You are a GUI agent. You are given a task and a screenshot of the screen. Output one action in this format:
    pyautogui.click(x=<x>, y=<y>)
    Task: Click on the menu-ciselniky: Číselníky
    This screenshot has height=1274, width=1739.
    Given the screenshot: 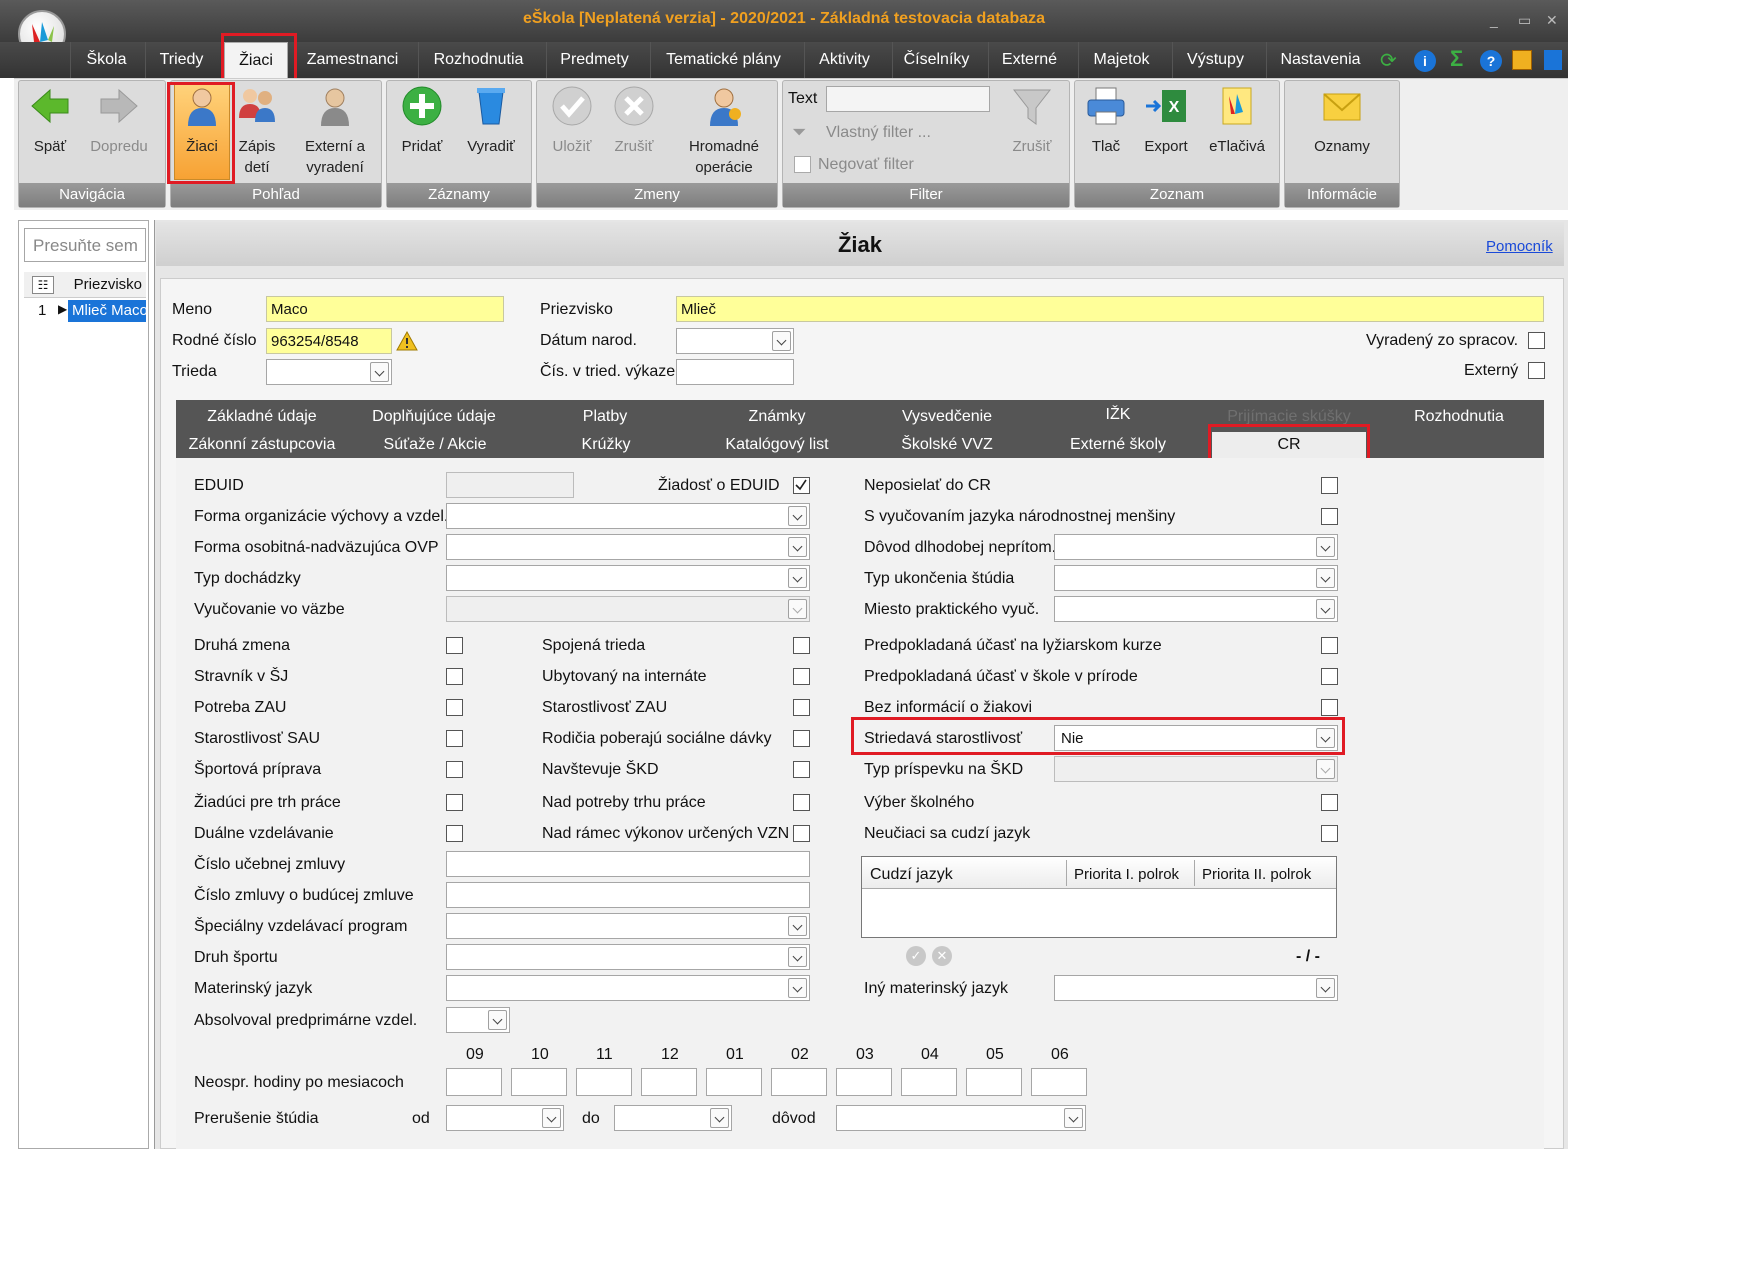 What is the action you would take?
    pyautogui.click(x=936, y=60)
    